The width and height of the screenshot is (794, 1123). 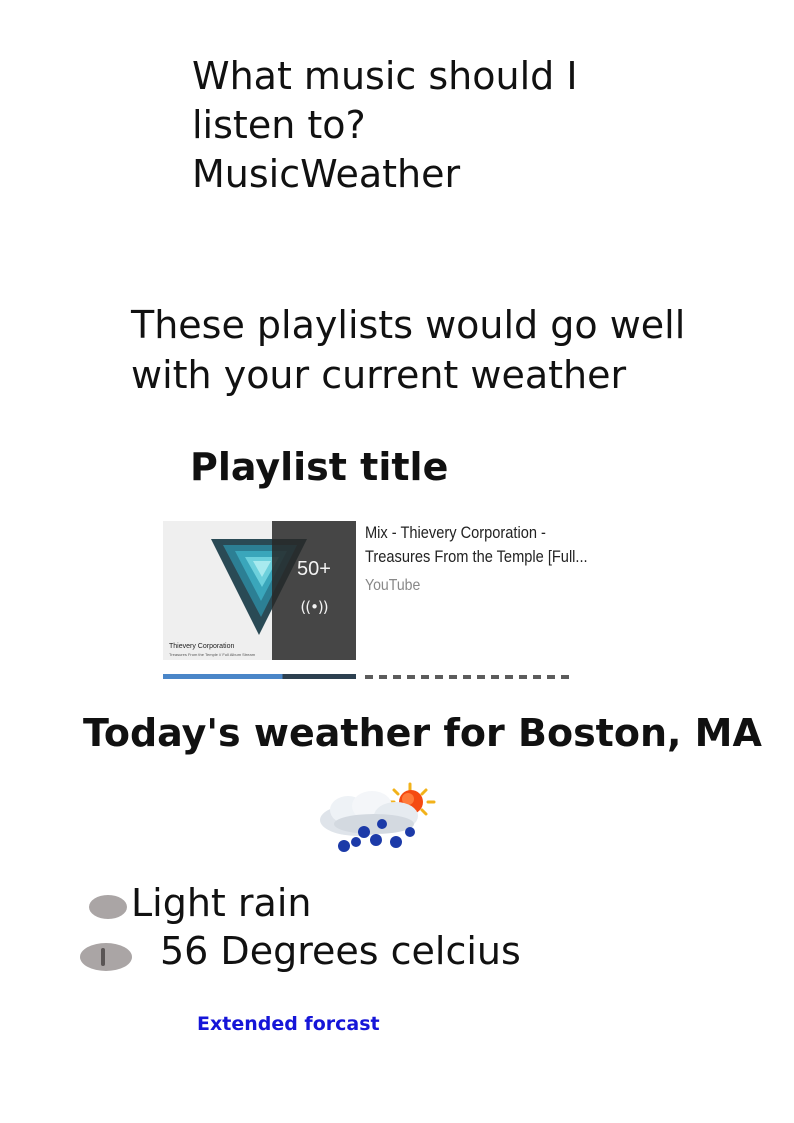 I want to click on extended-forecast-link: Extended forcast, so click(x=288, y=1024).